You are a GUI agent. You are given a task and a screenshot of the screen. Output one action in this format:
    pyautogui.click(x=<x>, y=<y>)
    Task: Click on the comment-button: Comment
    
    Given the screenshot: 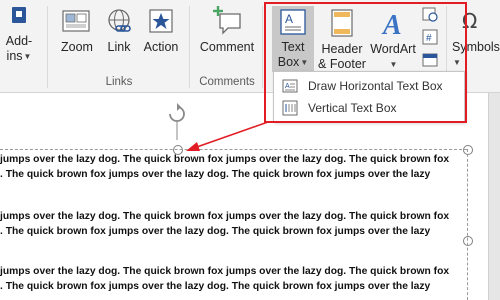 What is the action you would take?
    pyautogui.click(x=227, y=29)
    